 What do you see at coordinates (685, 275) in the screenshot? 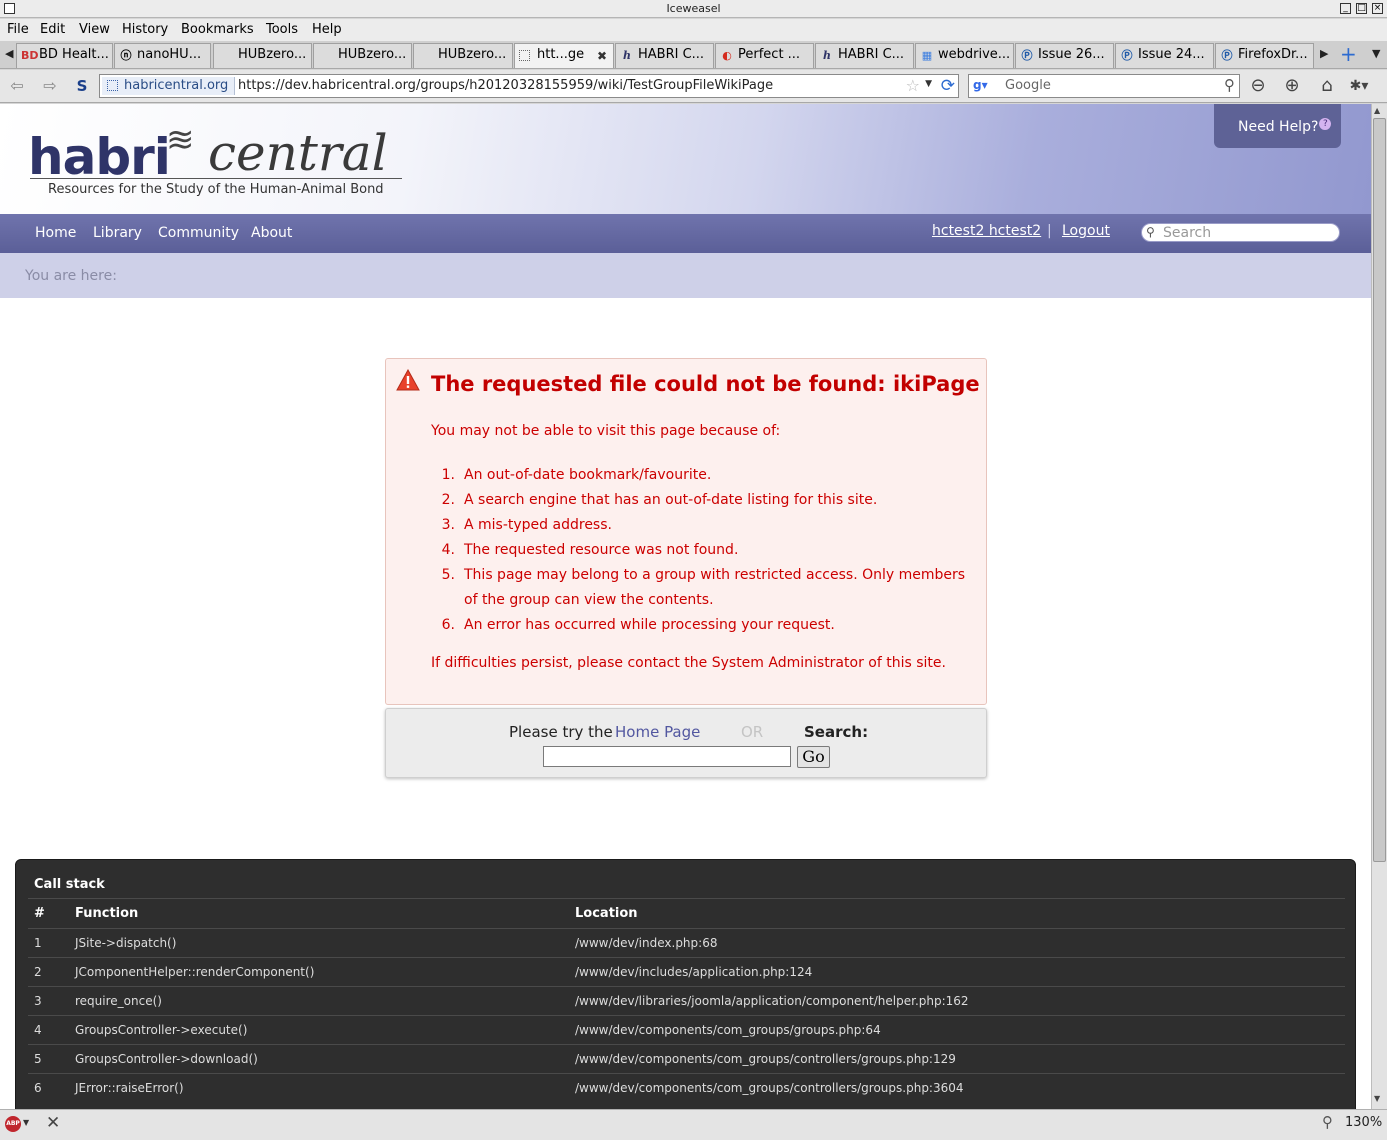
I see `breadcrumb: You are here:` at bounding box center [685, 275].